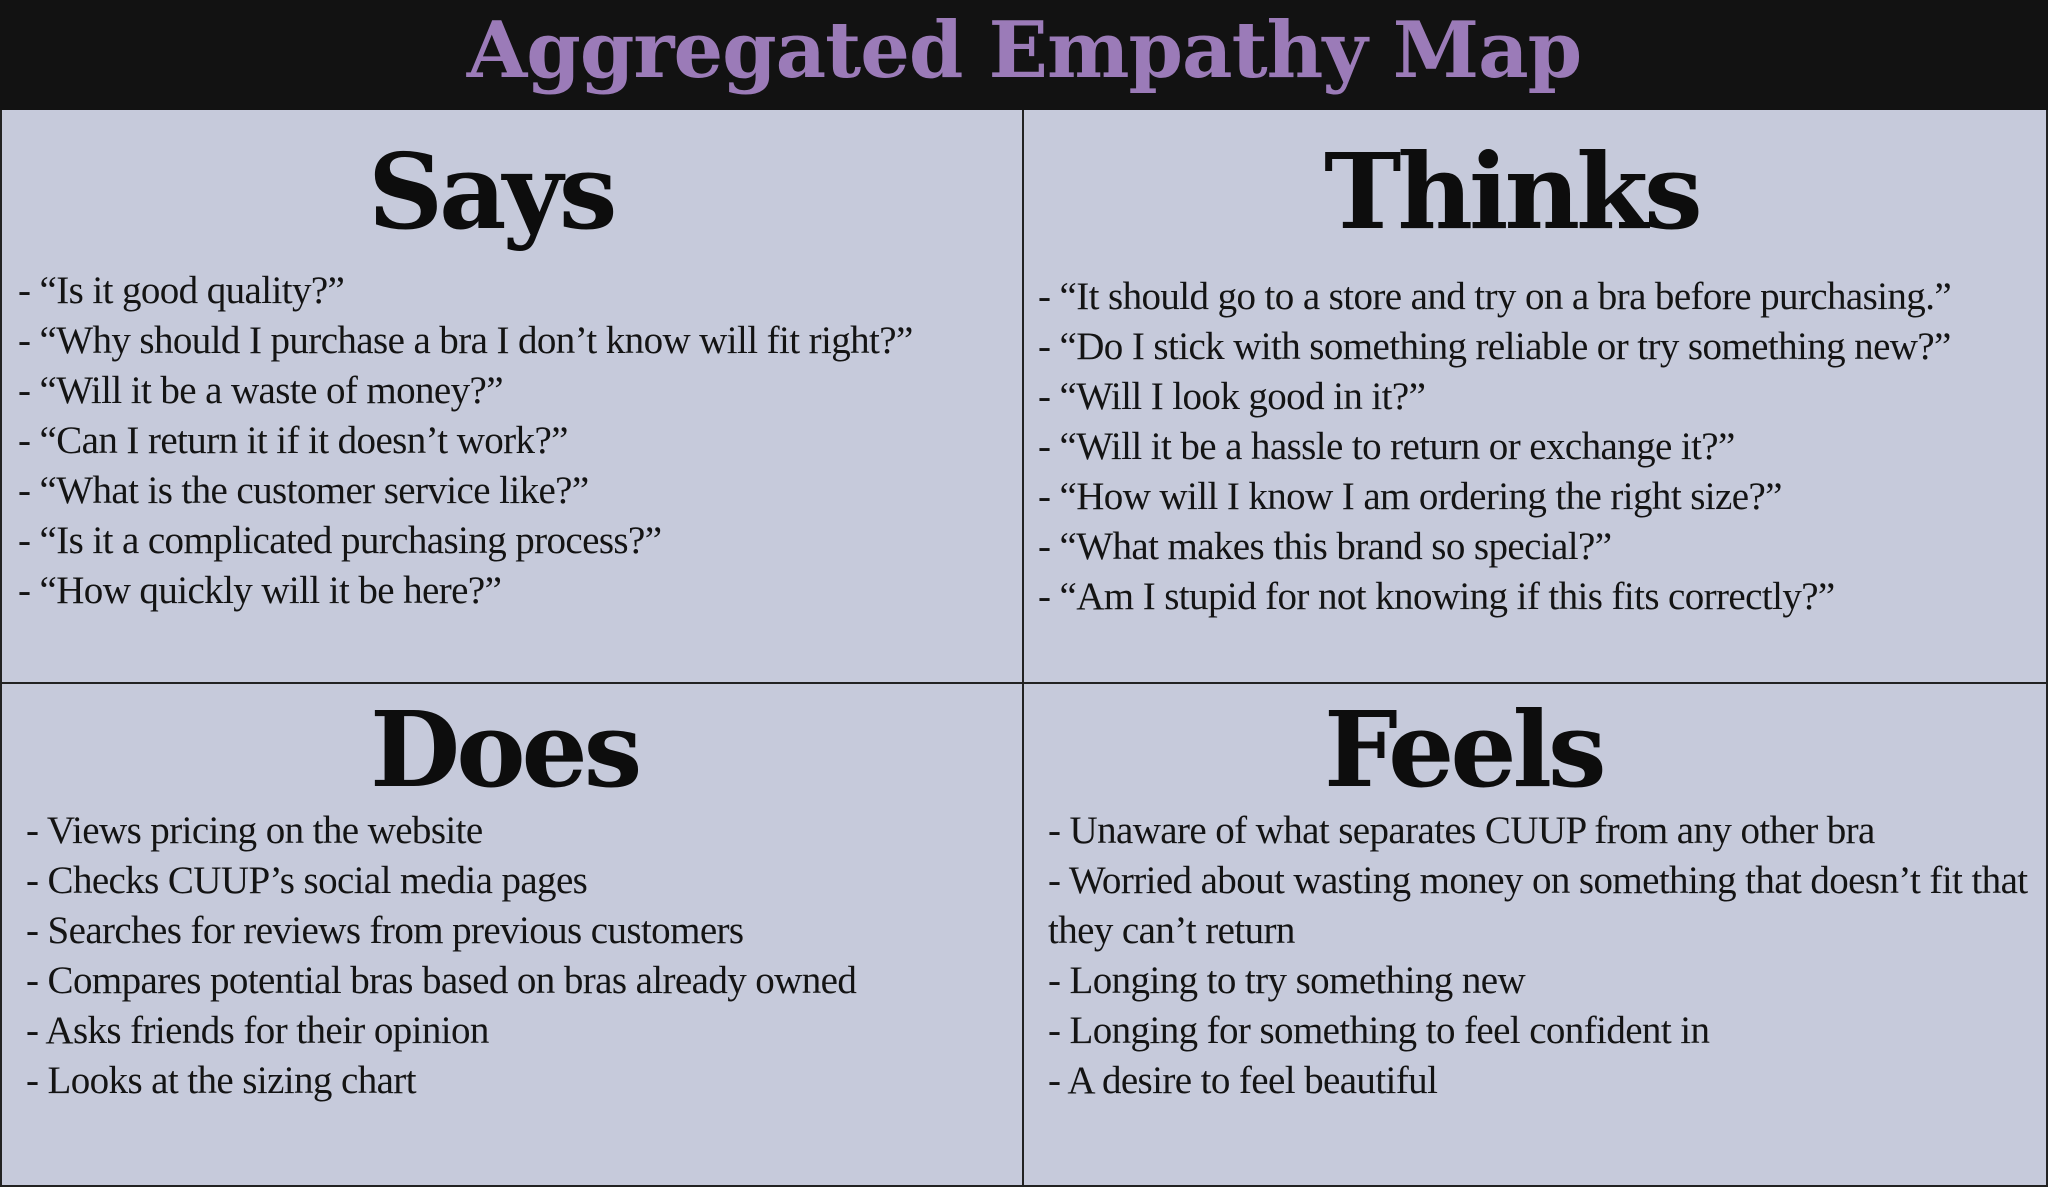 The width and height of the screenshot is (2048, 1187). I want to click on thinks-item: - “Will I look good in it?”, so click(1232, 396).